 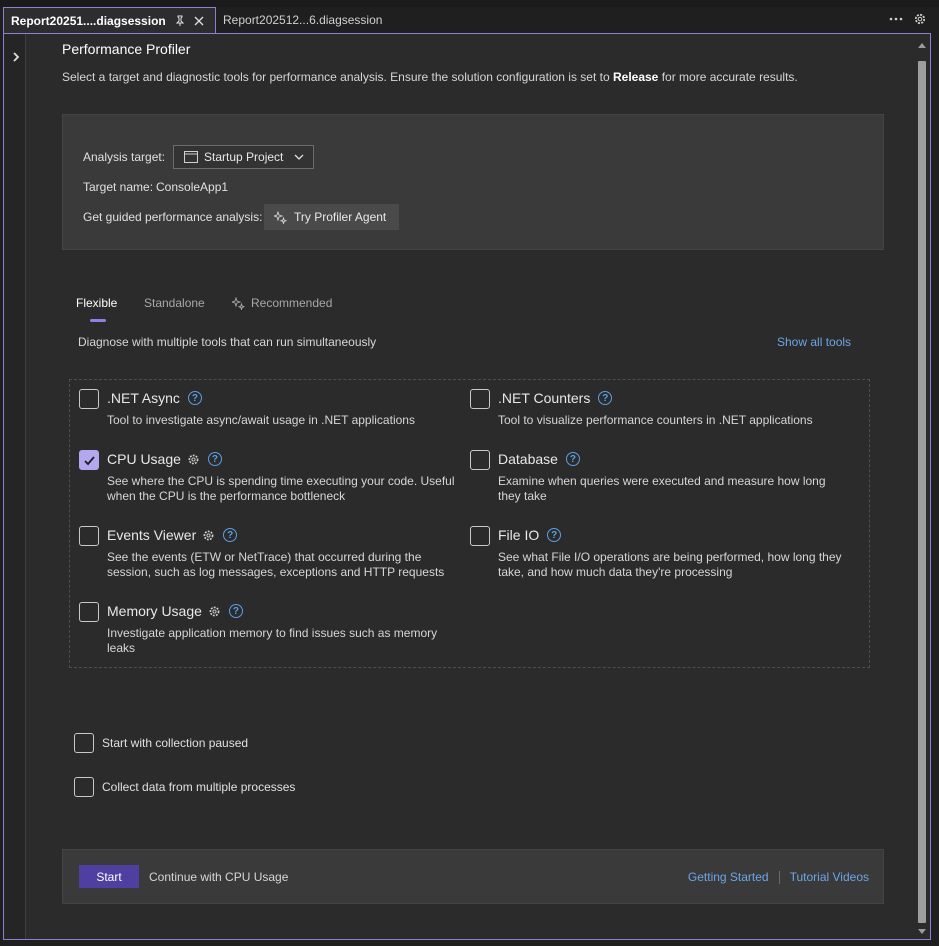 I want to click on tab-report-inactive: Report202512...6.diagsession, so click(x=299, y=20).